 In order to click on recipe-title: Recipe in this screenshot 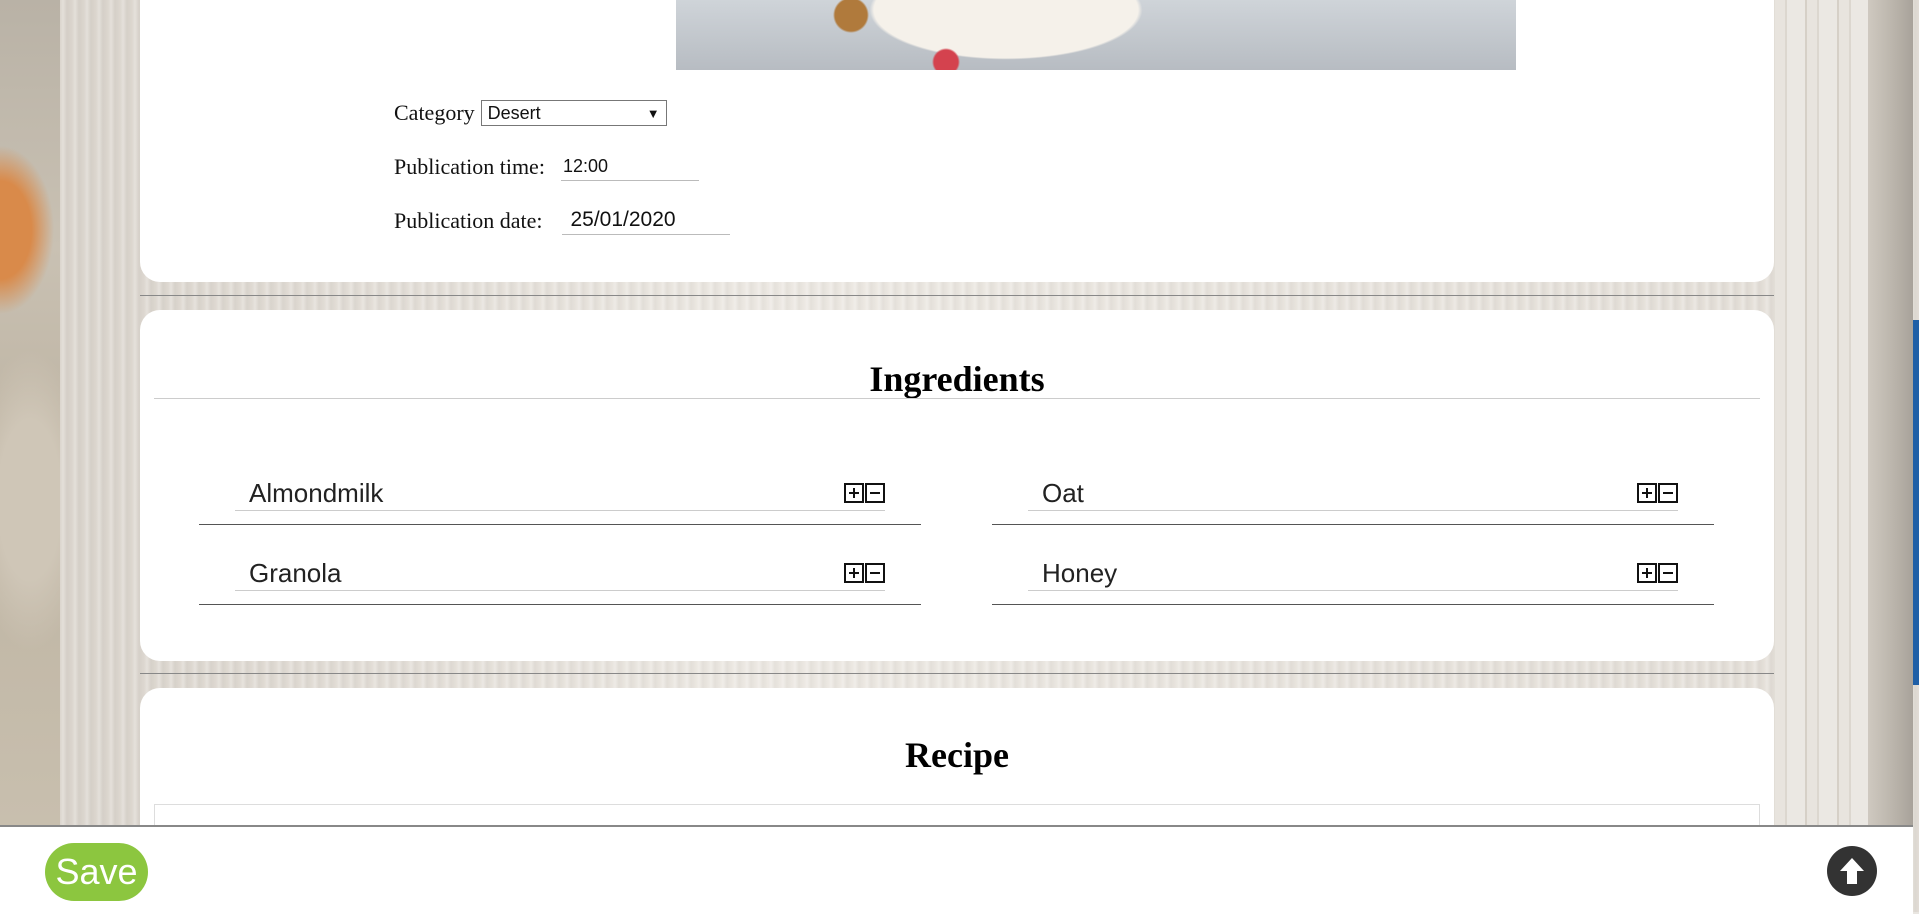, I will do `click(957, 755)`.